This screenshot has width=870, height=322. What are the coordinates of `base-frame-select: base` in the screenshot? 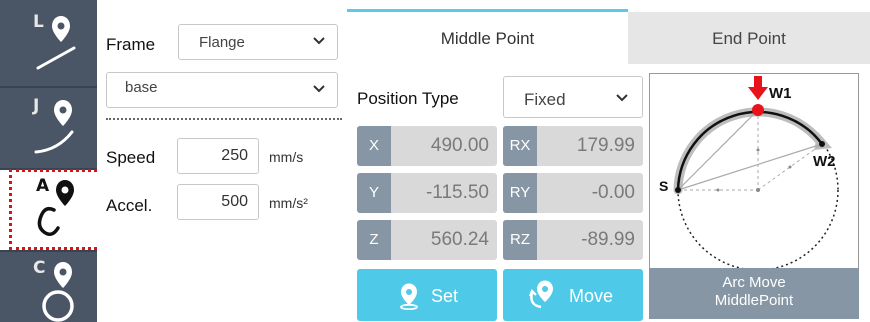 It's located at (222, 90).